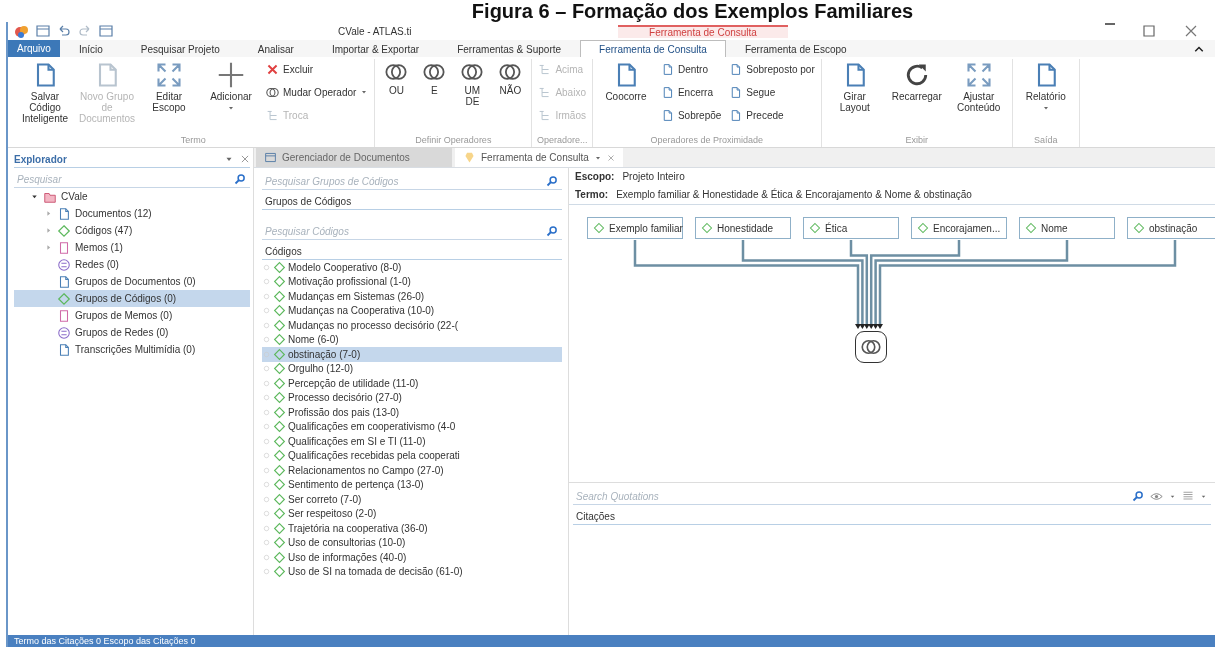 The image size is (1215, 647). What do you see at coordinates (412, 484) in the screenshot?
I see `code-item: Sentimento de pertença (13-0)` at bounding box center [412, 484].